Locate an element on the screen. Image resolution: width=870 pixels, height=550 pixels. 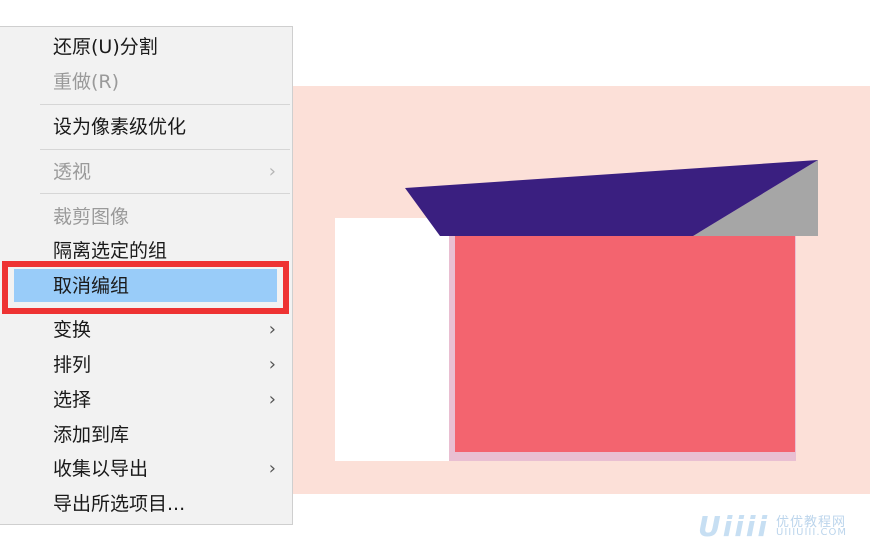
menu-item-label: 设为像素级优化 is located at coordinates (120, 127).